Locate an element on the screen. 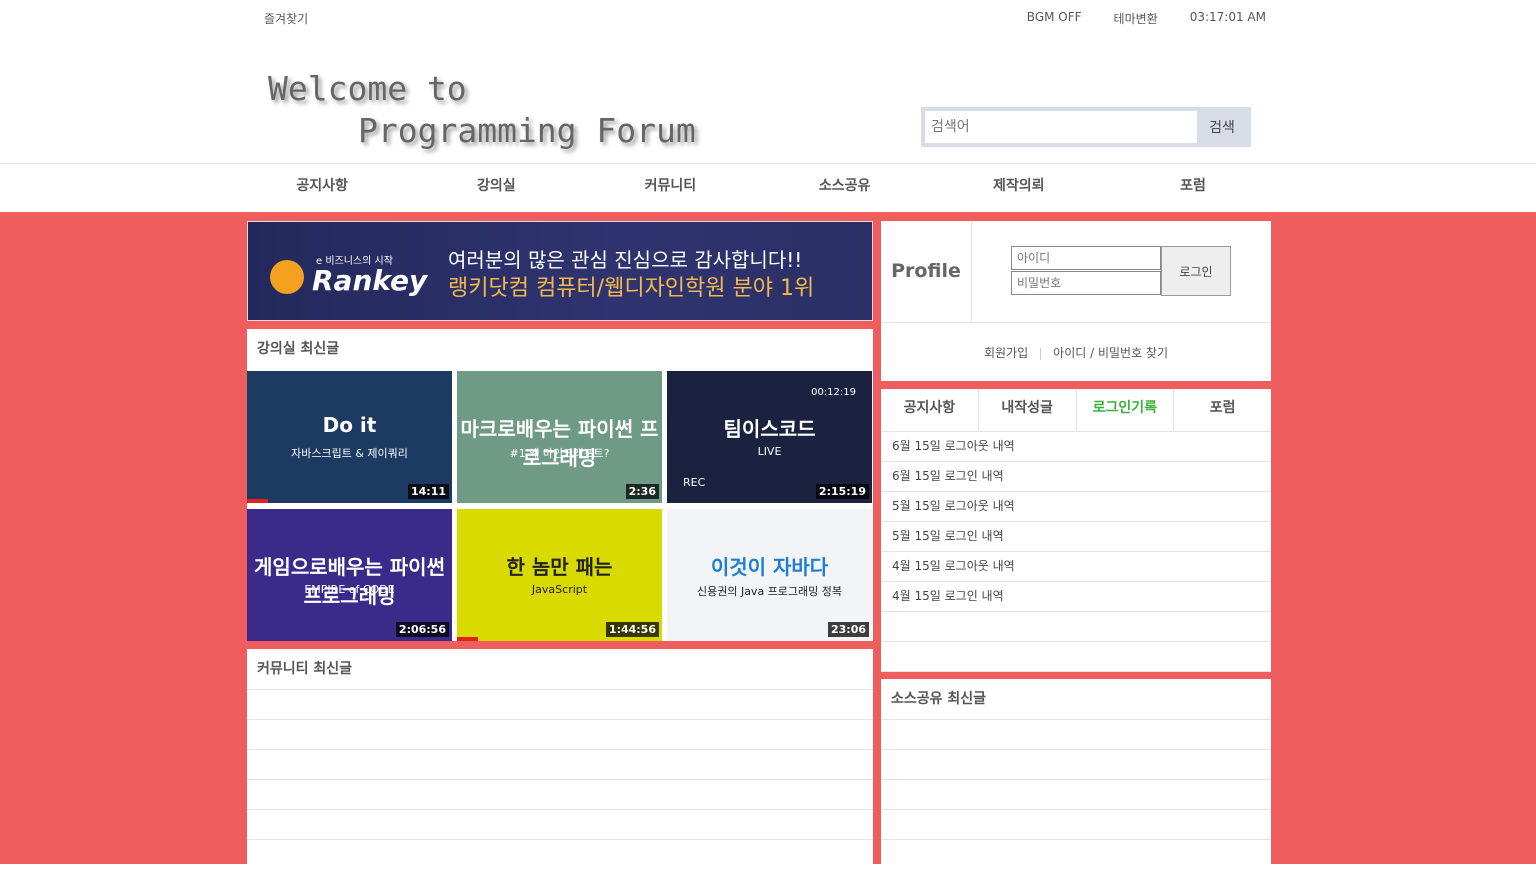  tab-0: 공지사항 is located at coordinates (930, 410).